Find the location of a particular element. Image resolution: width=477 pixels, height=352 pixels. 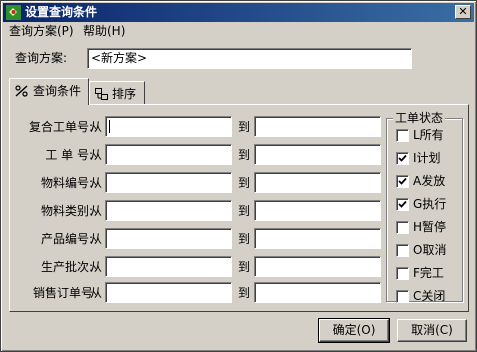

tab-query-conditions: 查询条件 is located at coordinates (49, 91).